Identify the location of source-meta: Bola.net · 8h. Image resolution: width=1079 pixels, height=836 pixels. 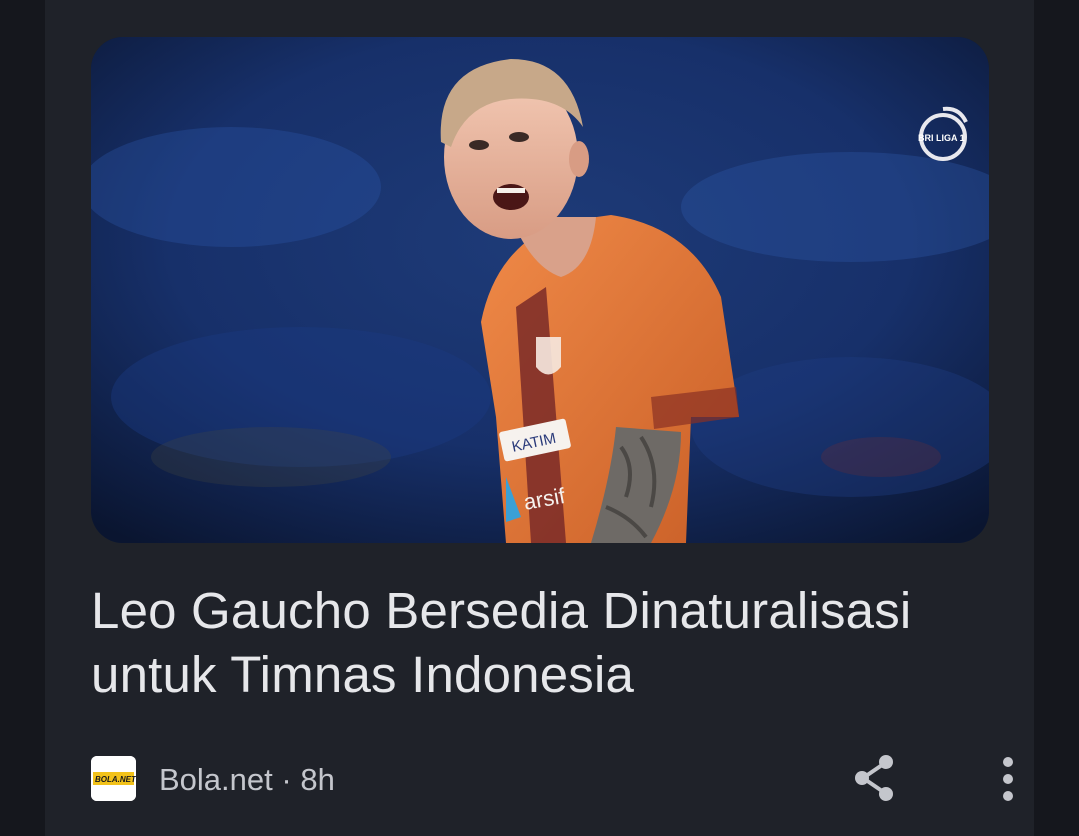
(247, 780).